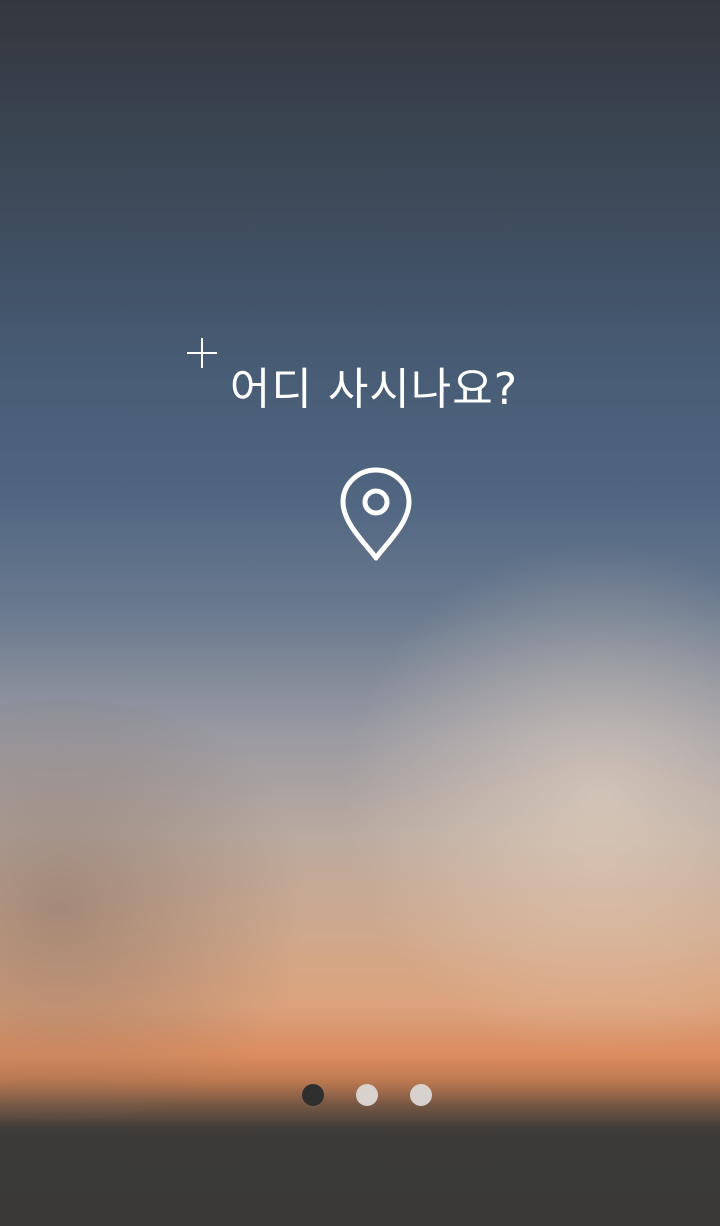 The height and width of the screenshot is (1226, 720). What do you see at coordinates (360, 1080) in the screenshot?
I see `background-horizon` at bounding box center [360, 1080].